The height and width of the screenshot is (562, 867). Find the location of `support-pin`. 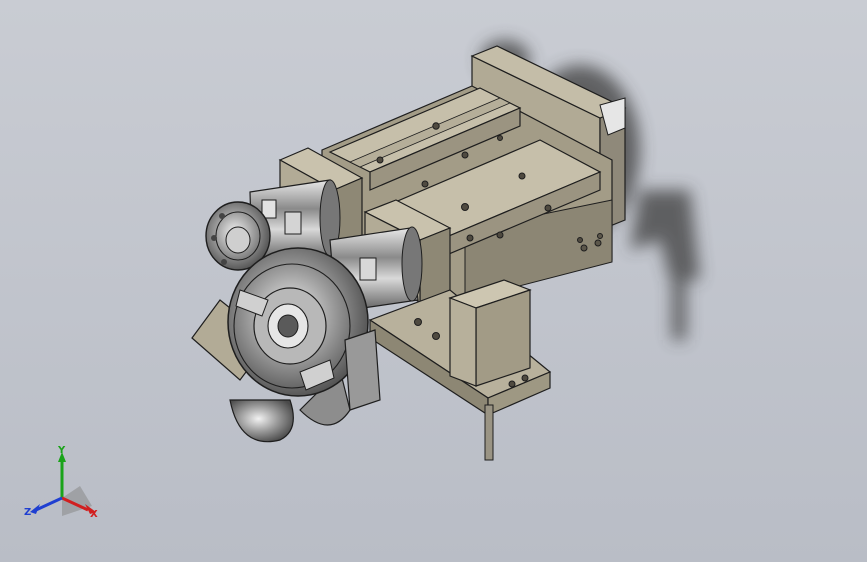

support-pin is located at coordinates (489, 432).